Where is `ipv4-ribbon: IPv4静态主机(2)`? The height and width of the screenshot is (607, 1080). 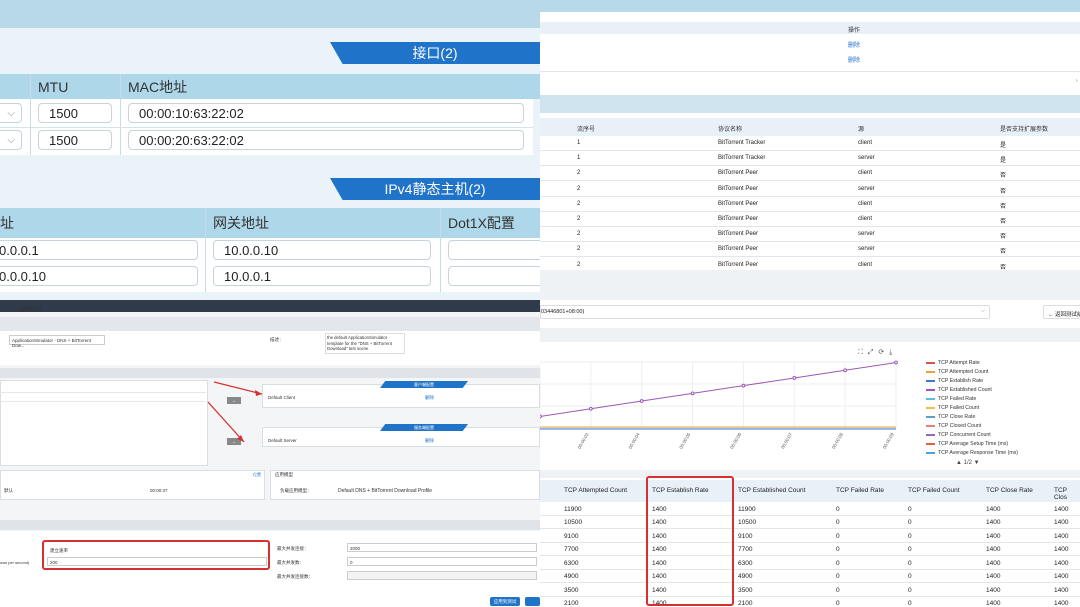 ipv4-ribbon: IPv4静态主机(2) is located at coordinates (435, 189).